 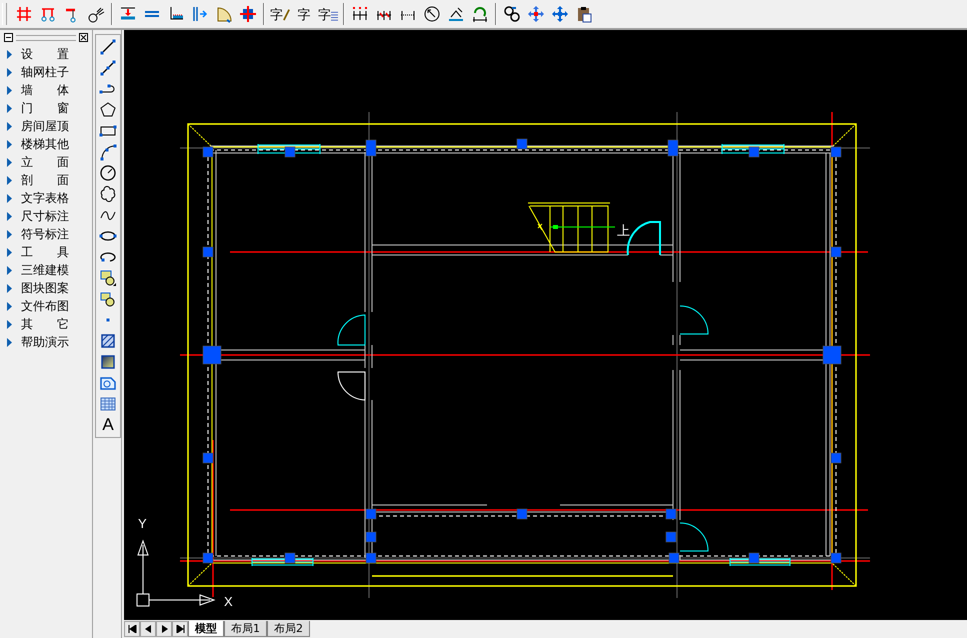 What do you see at coordinates (132, 629) in the screenshot?
I see `first-page-icon` at bounding box center [132, 629].